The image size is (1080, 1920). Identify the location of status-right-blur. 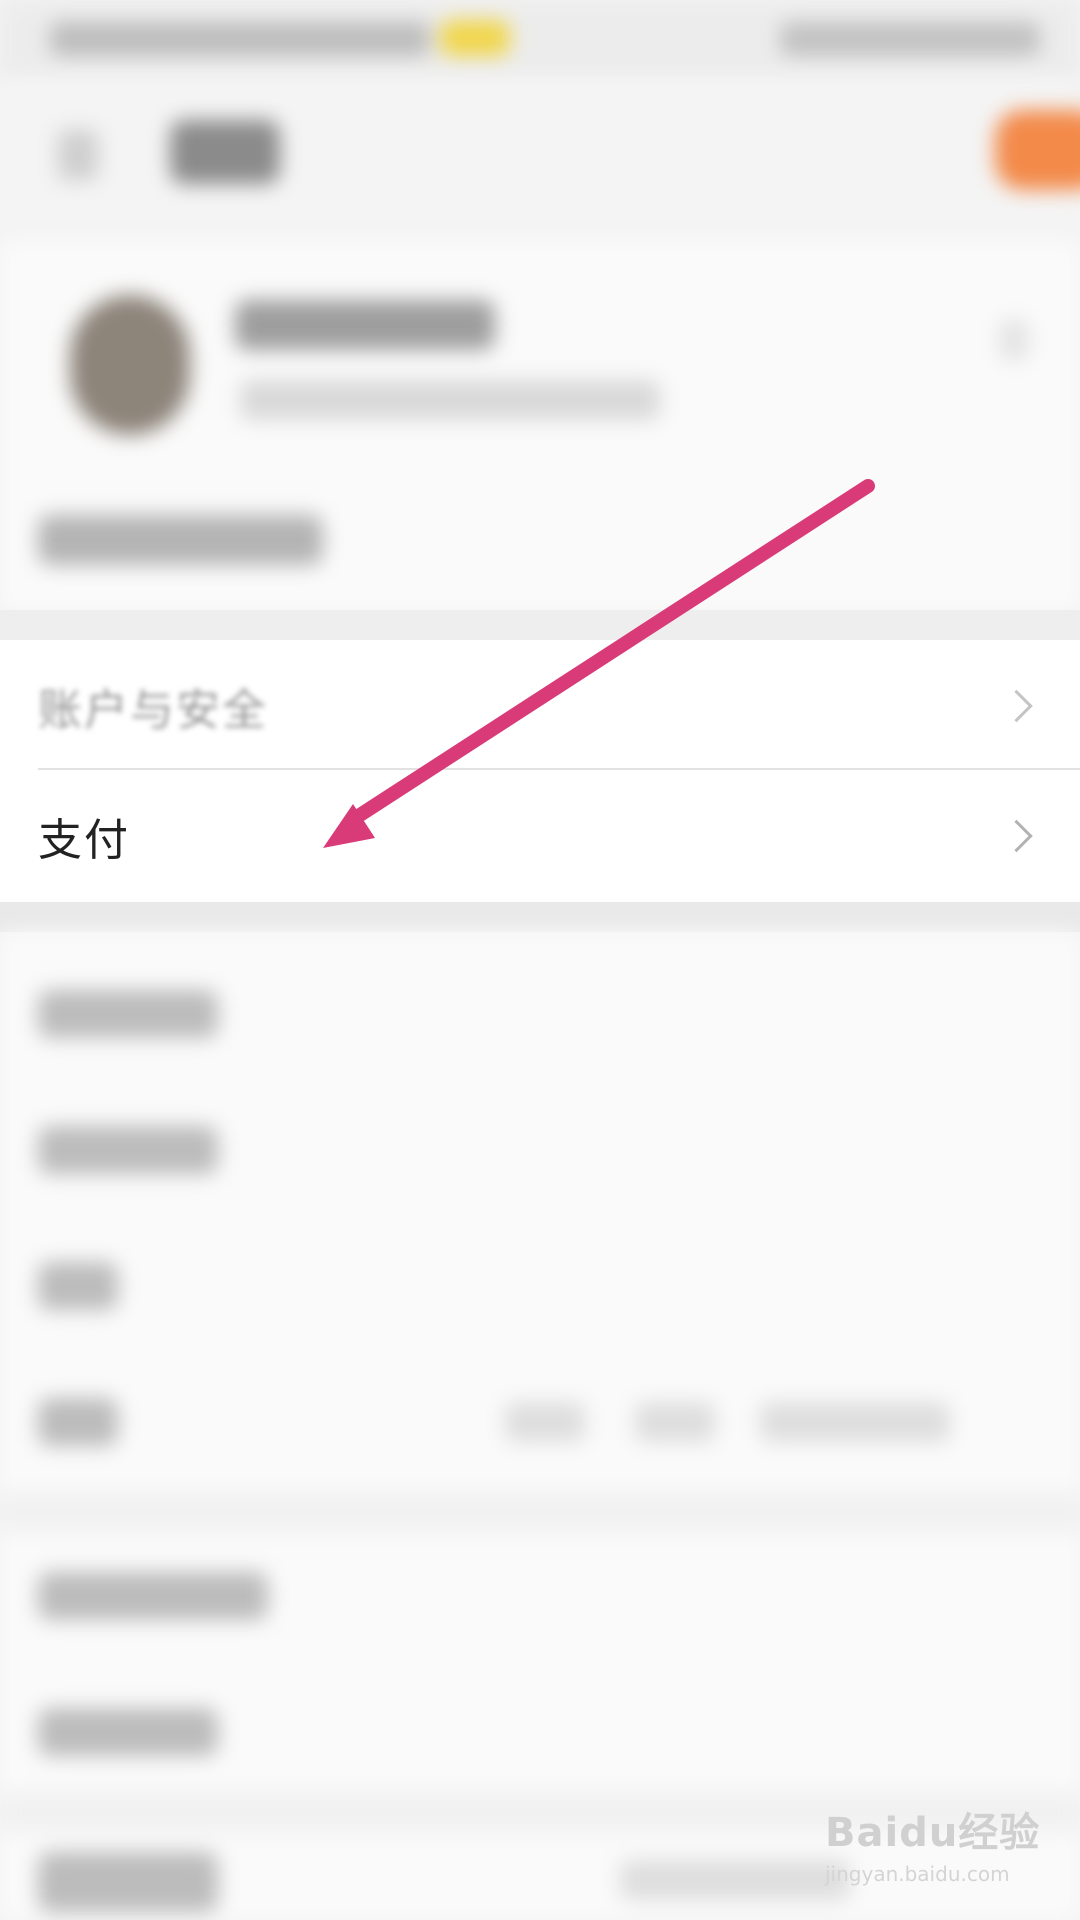
(910, 39).